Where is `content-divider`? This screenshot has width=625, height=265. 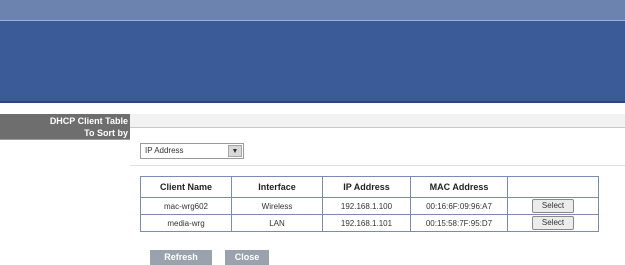
content-divider is located at coordinates (377, 165).